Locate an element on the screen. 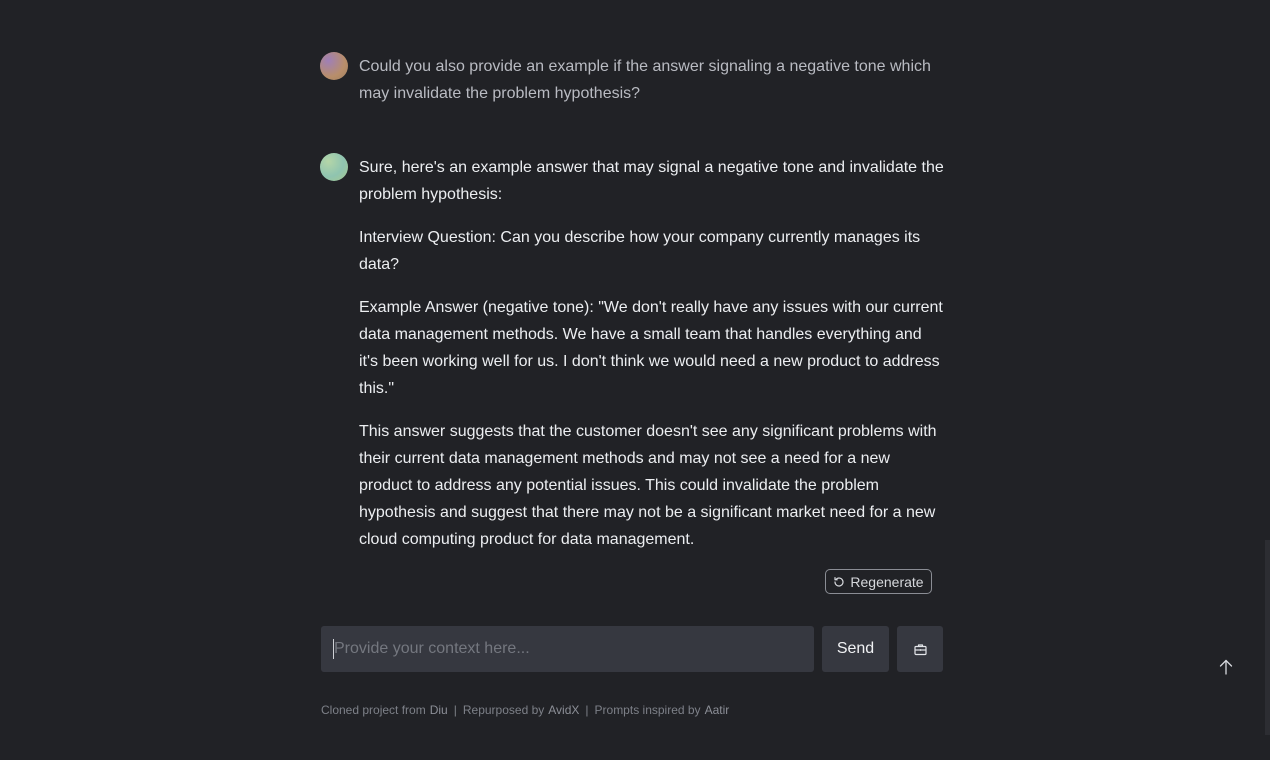 The height and width of the screenshot is (760, 1270). arrow-up-icon is located at coordinates (1226, 667).